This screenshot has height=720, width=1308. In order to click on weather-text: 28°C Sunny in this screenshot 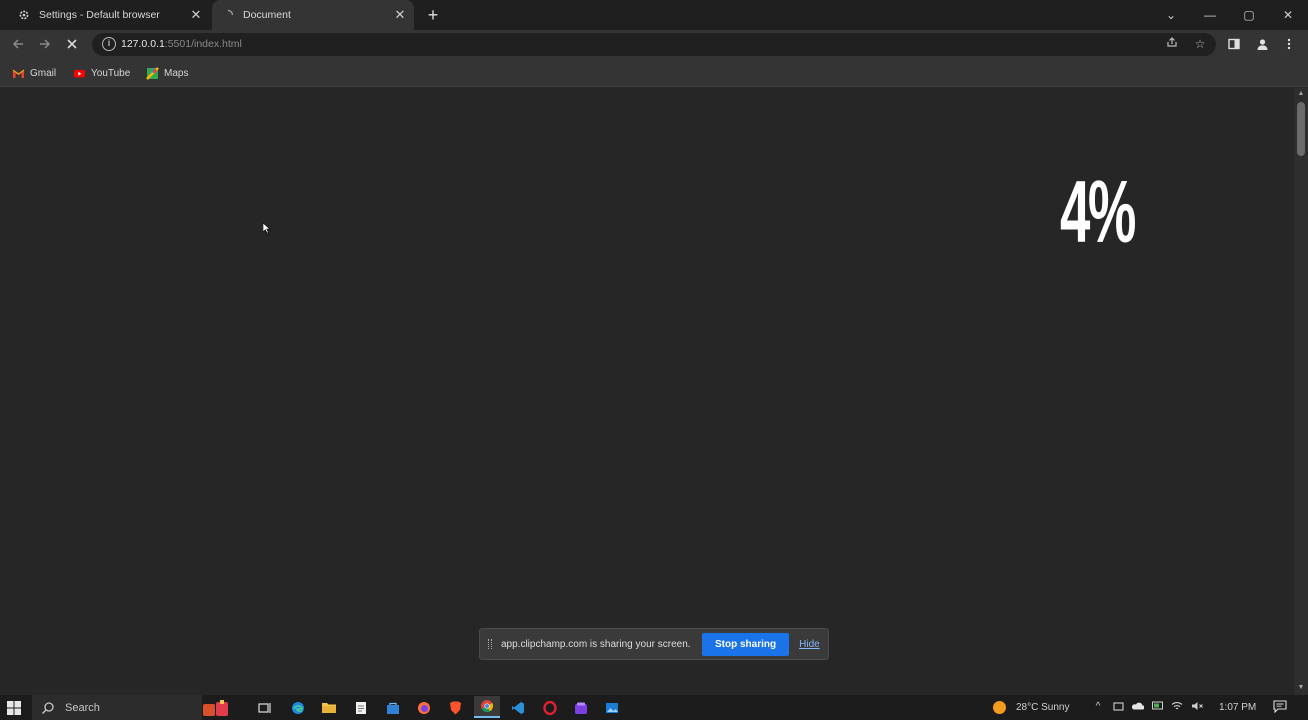, I will do `click(1042, 707)`.